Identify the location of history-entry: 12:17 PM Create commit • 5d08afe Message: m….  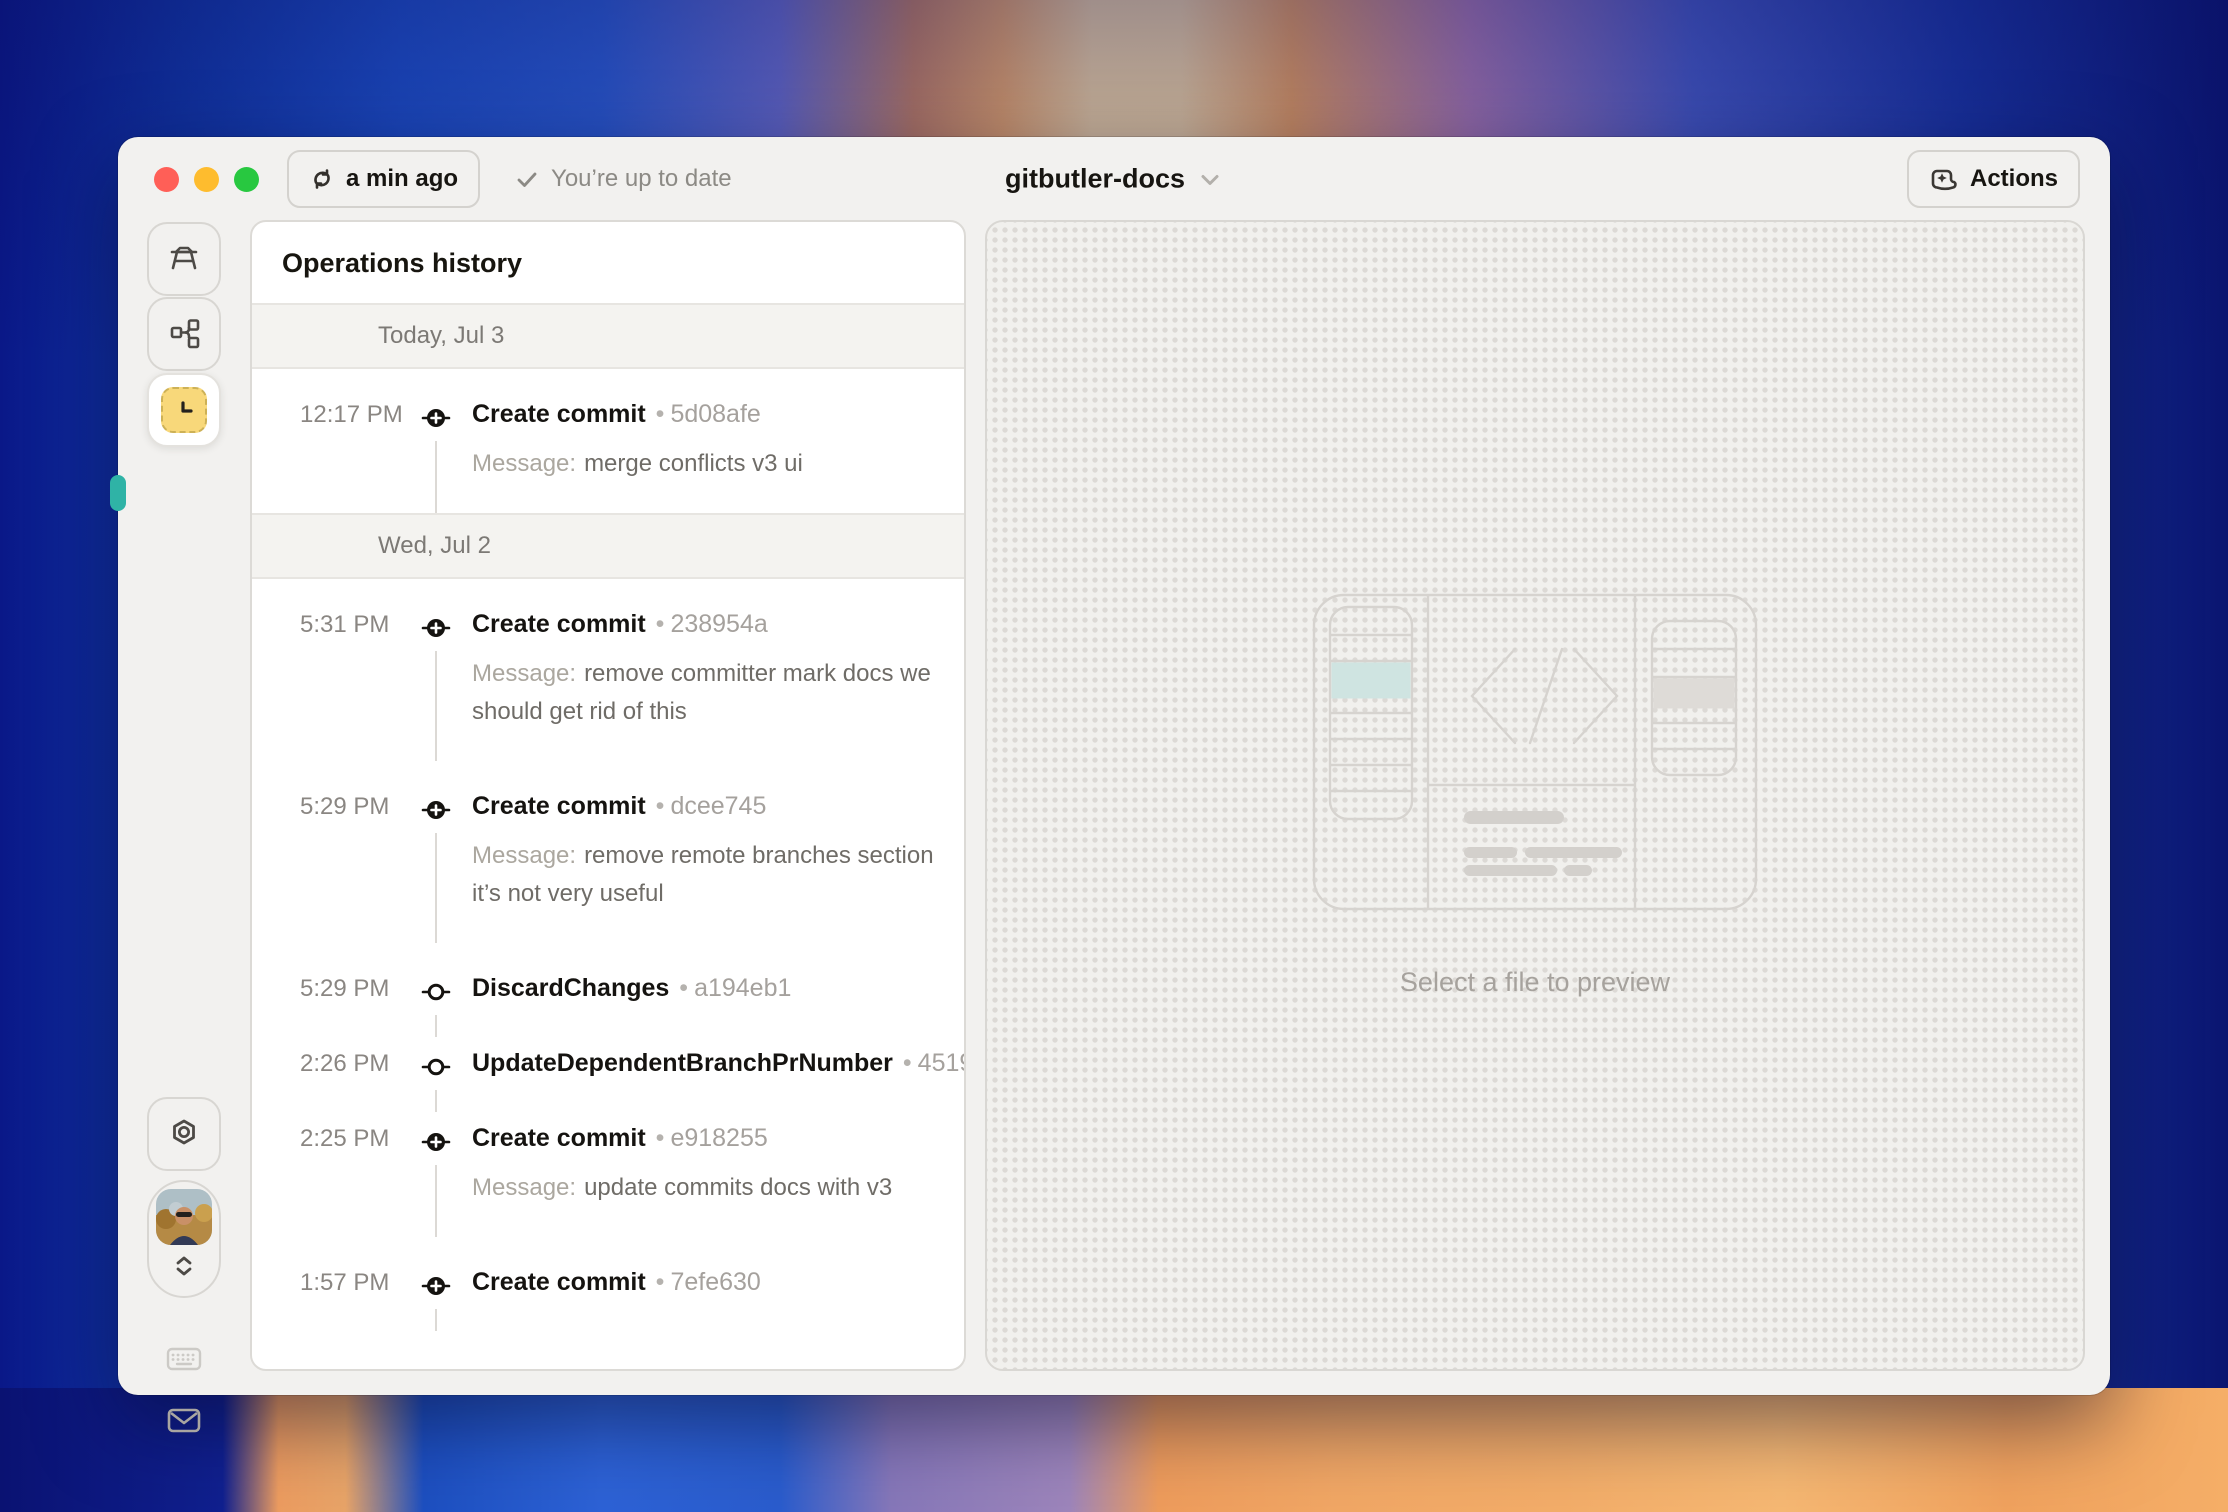
(608, 441).